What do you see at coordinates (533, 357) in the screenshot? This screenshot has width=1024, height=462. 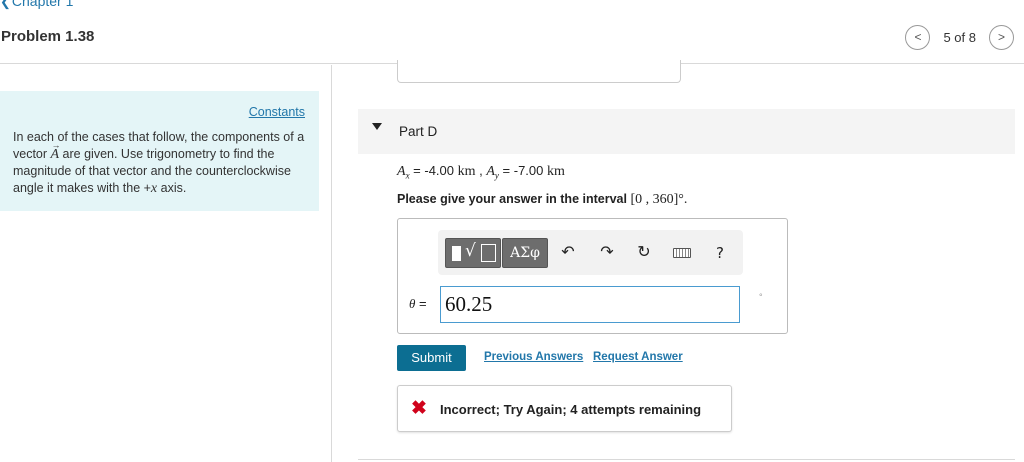 I see `previous-answers-link: Previous Answers` at bounding box center [533, 357].